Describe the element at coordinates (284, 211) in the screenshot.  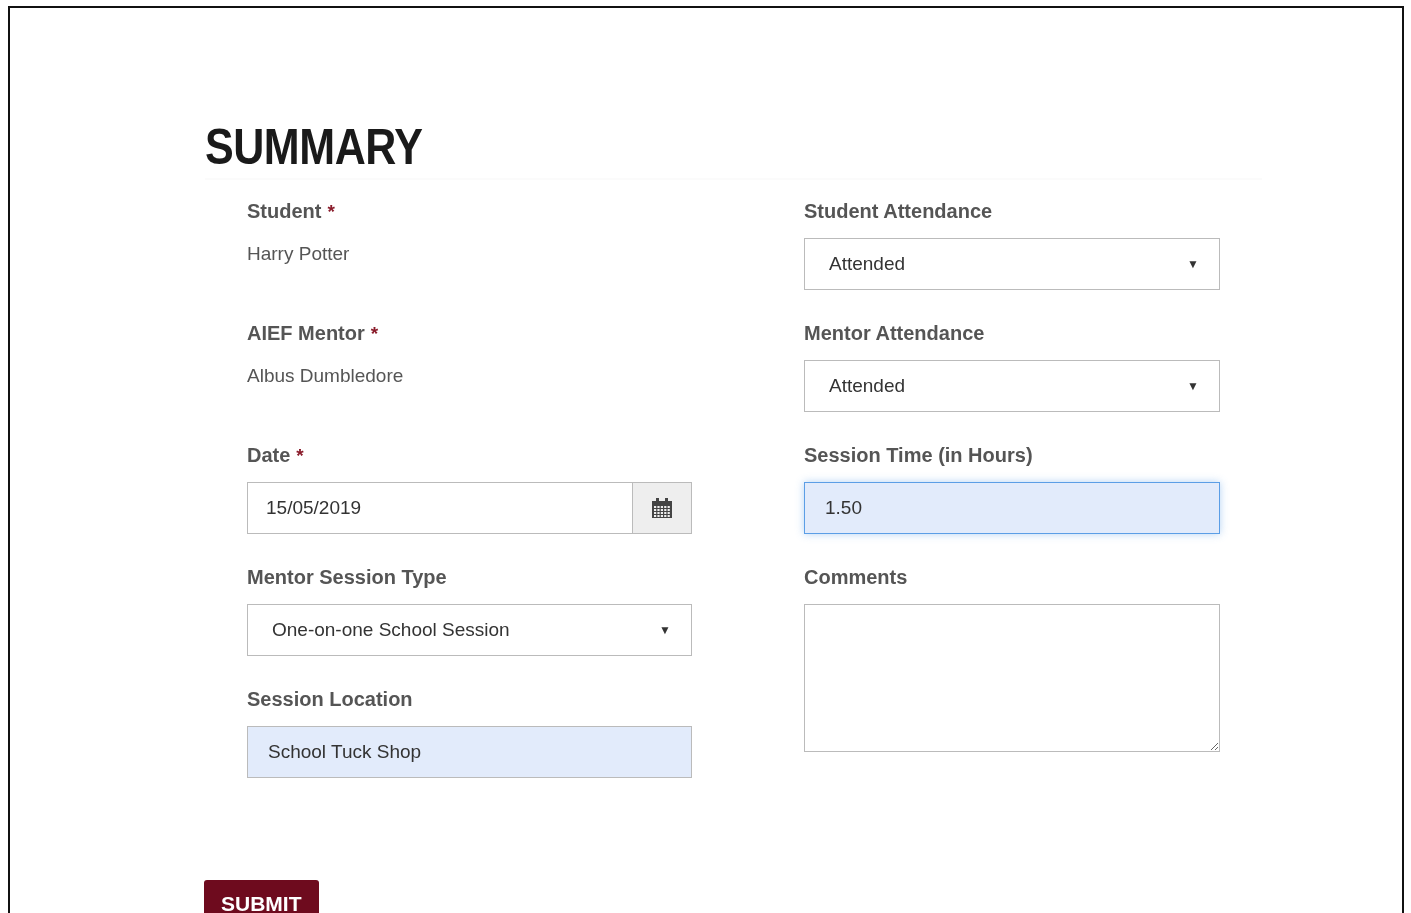
I see `field-label: Student` at that location.